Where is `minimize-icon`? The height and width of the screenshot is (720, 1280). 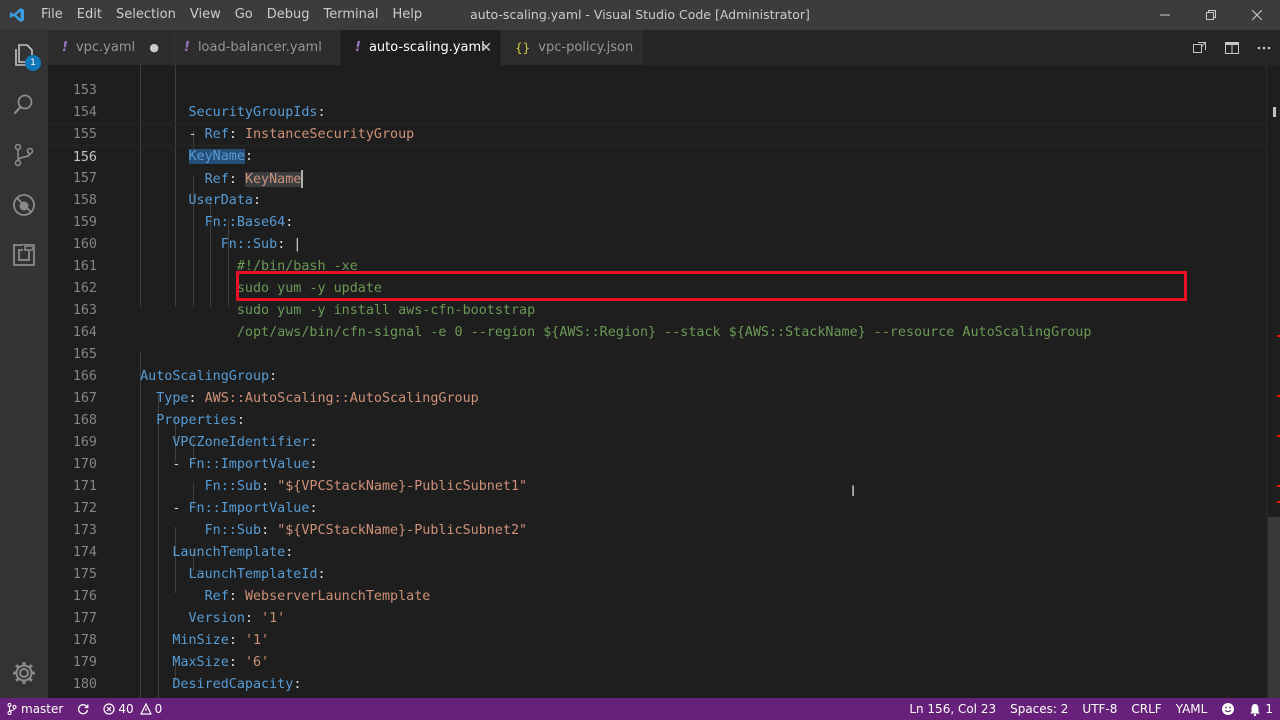
minimize-icon is located at coordinates (1165, 15).